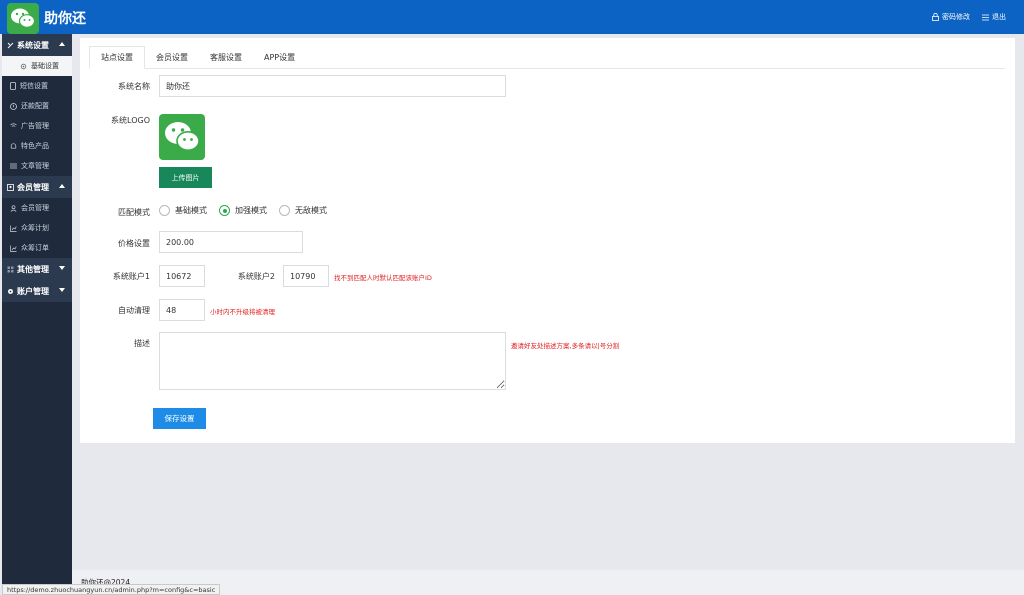  What do you see at coordinates (13, 145) in the screenshot?
I see `bell-icon` at bounding box center [13, 145].